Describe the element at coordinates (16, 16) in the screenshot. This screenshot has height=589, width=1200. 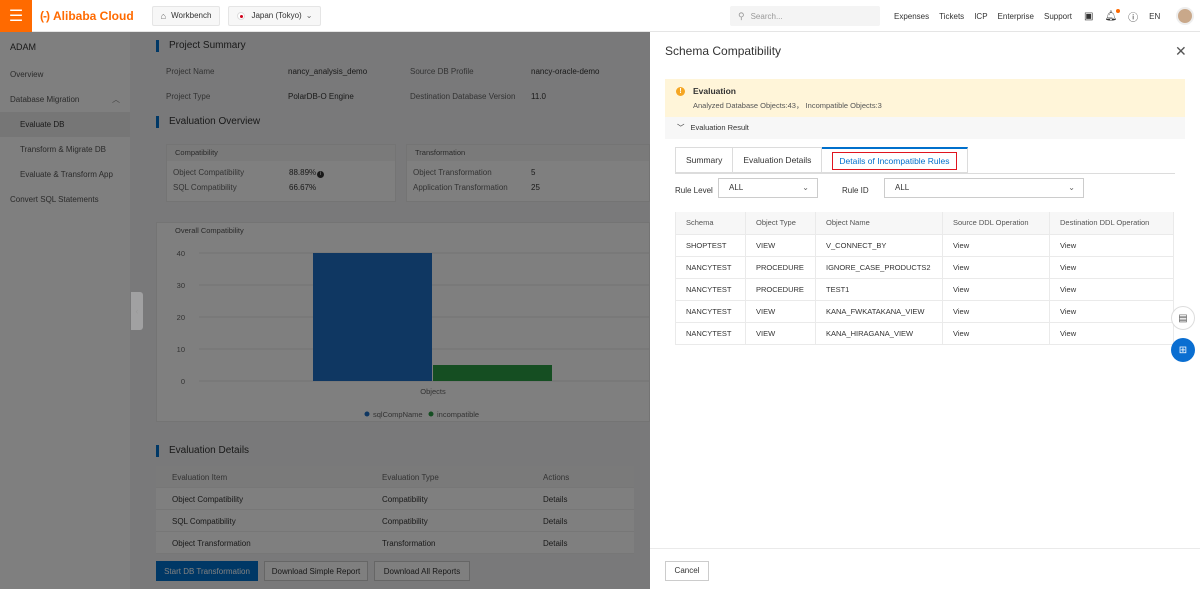
I see `hamburger-menu-icon: ☰` at that location.